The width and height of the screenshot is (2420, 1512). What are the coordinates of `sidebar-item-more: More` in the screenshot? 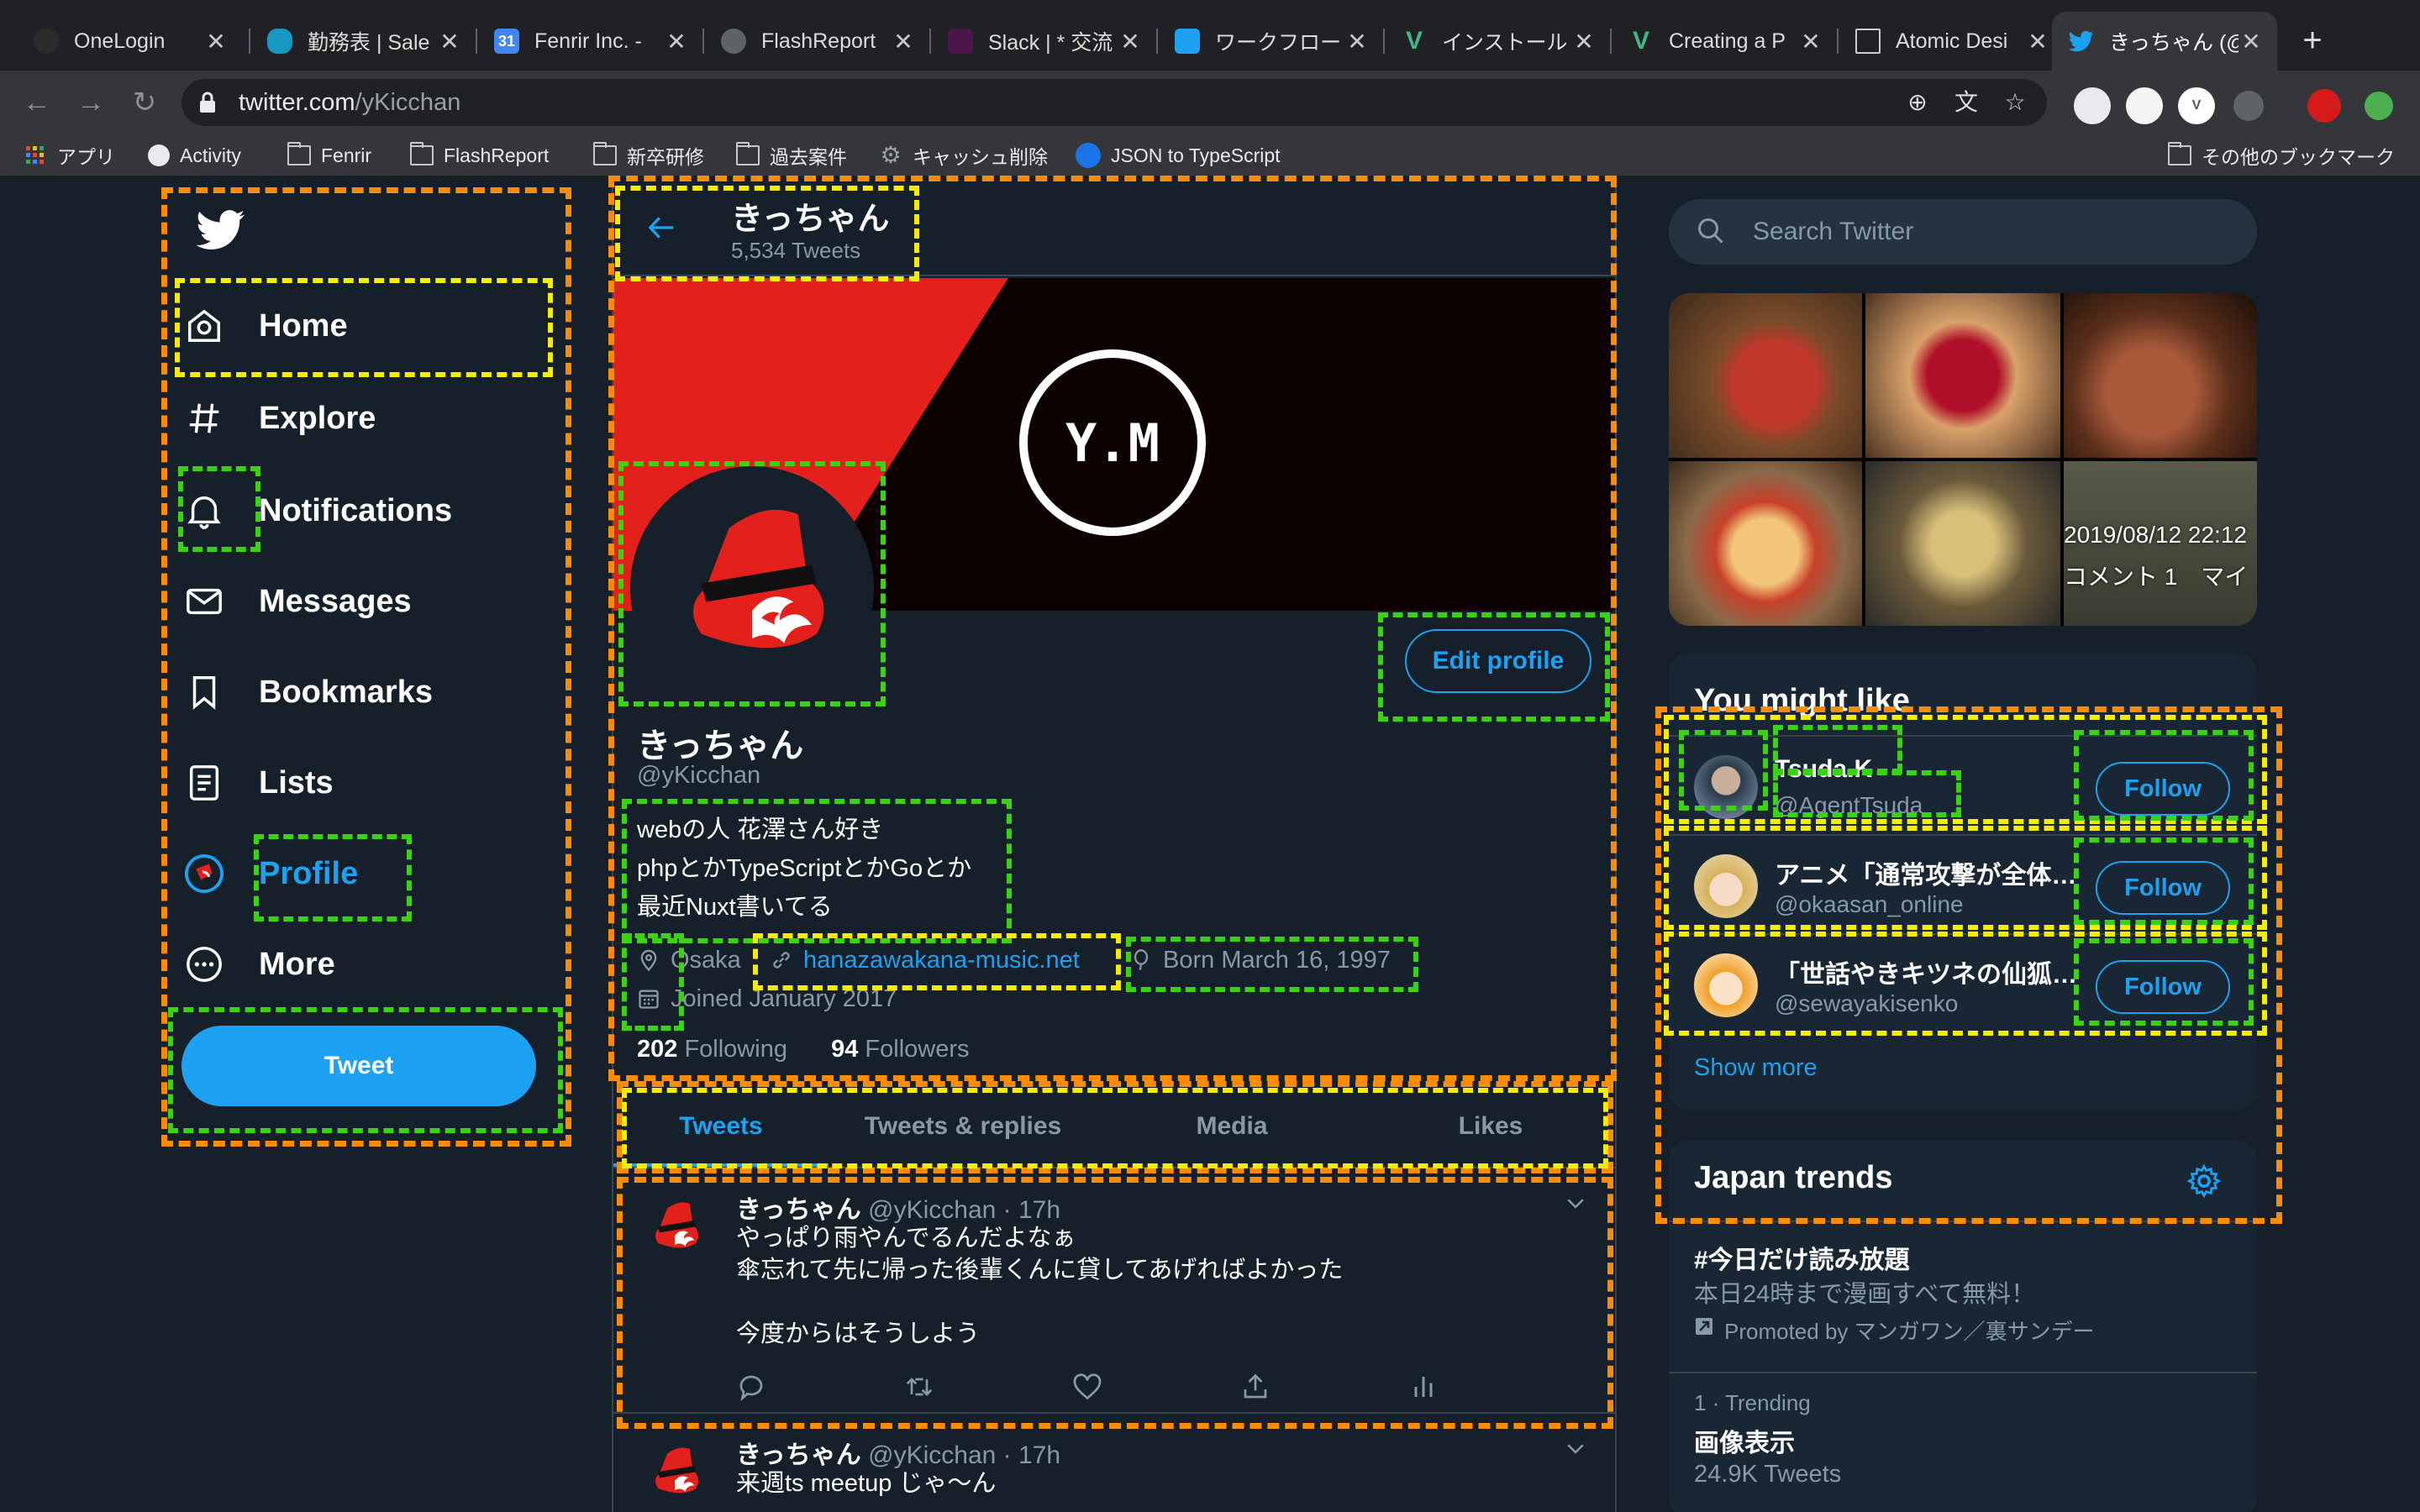 It's located at (260, 964).